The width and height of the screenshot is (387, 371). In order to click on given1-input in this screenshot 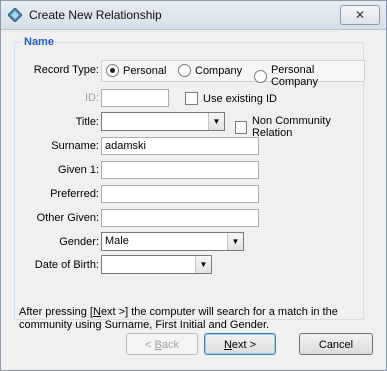, I will do `click(180, 170)`.